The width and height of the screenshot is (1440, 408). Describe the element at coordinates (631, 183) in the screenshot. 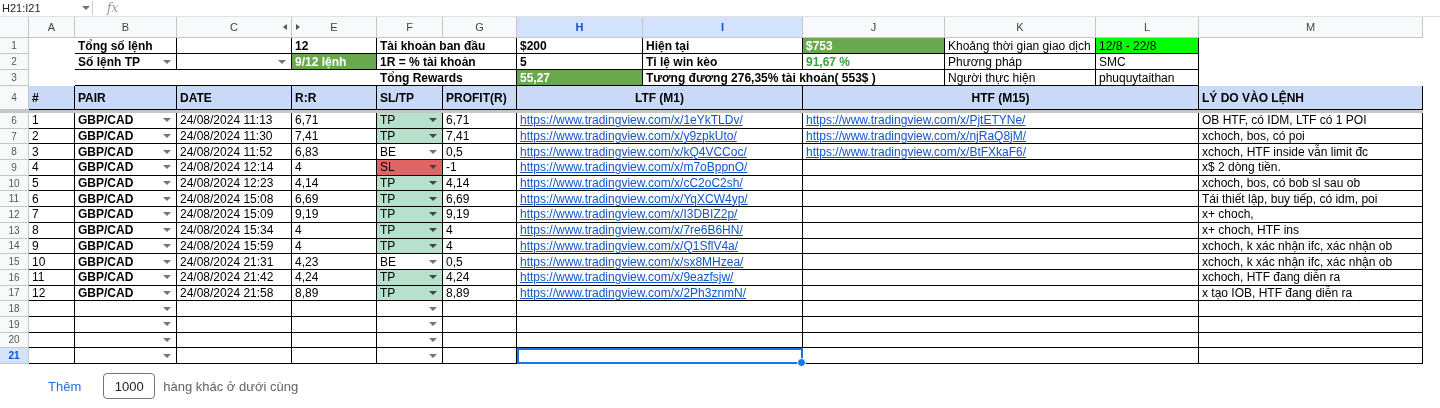

I see `chart-link: https://www.tradingview.com/x/cC2oC2sh/` at that location.